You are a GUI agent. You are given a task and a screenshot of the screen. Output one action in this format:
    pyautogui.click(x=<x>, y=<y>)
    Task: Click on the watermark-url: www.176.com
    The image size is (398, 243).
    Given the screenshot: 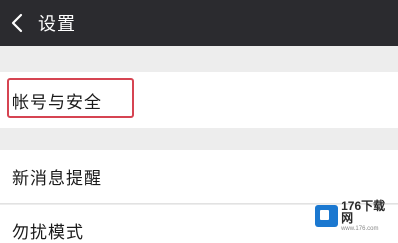 What is the action you would take?
    pyautogui.click(x=360, y=229)
    